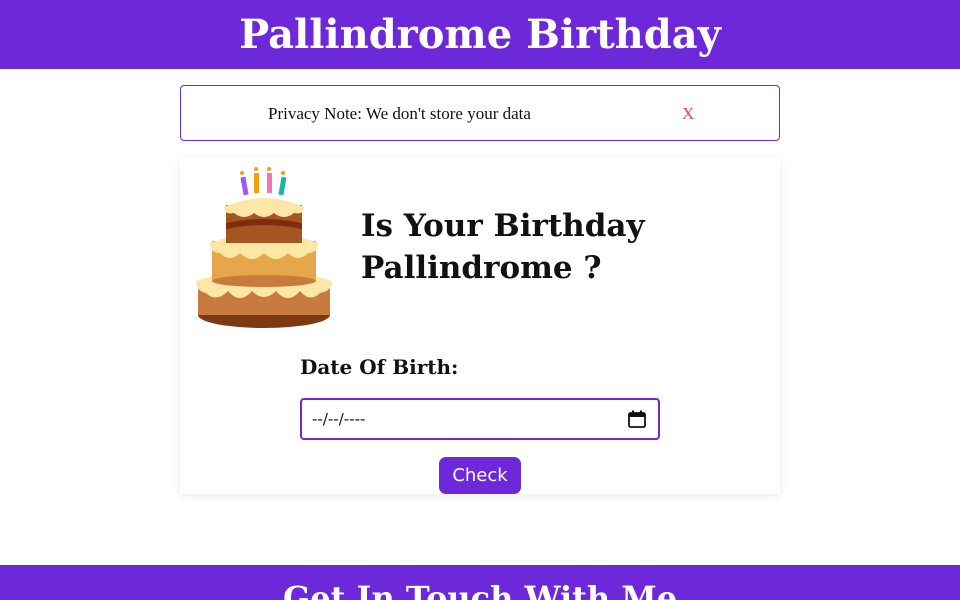 The image size is (960, 600). I want to click on date-value: --/--/----, so click(339, 419).